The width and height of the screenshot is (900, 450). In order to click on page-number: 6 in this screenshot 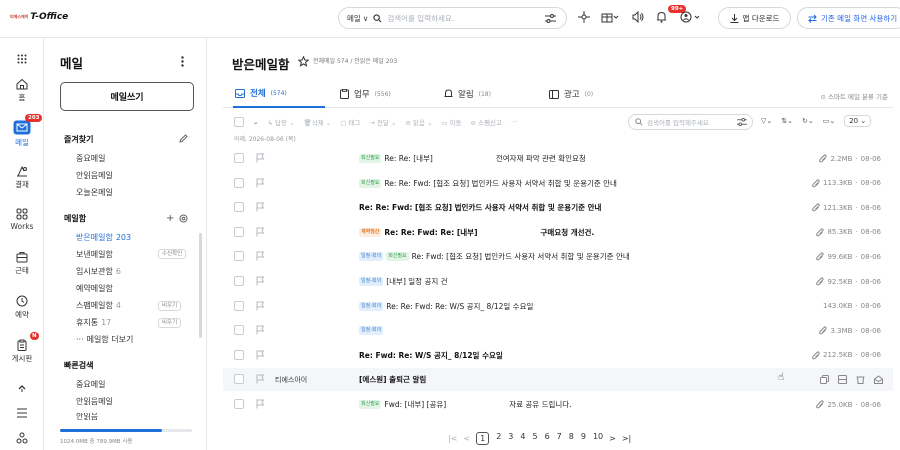, I will do `click(547, 438)`.